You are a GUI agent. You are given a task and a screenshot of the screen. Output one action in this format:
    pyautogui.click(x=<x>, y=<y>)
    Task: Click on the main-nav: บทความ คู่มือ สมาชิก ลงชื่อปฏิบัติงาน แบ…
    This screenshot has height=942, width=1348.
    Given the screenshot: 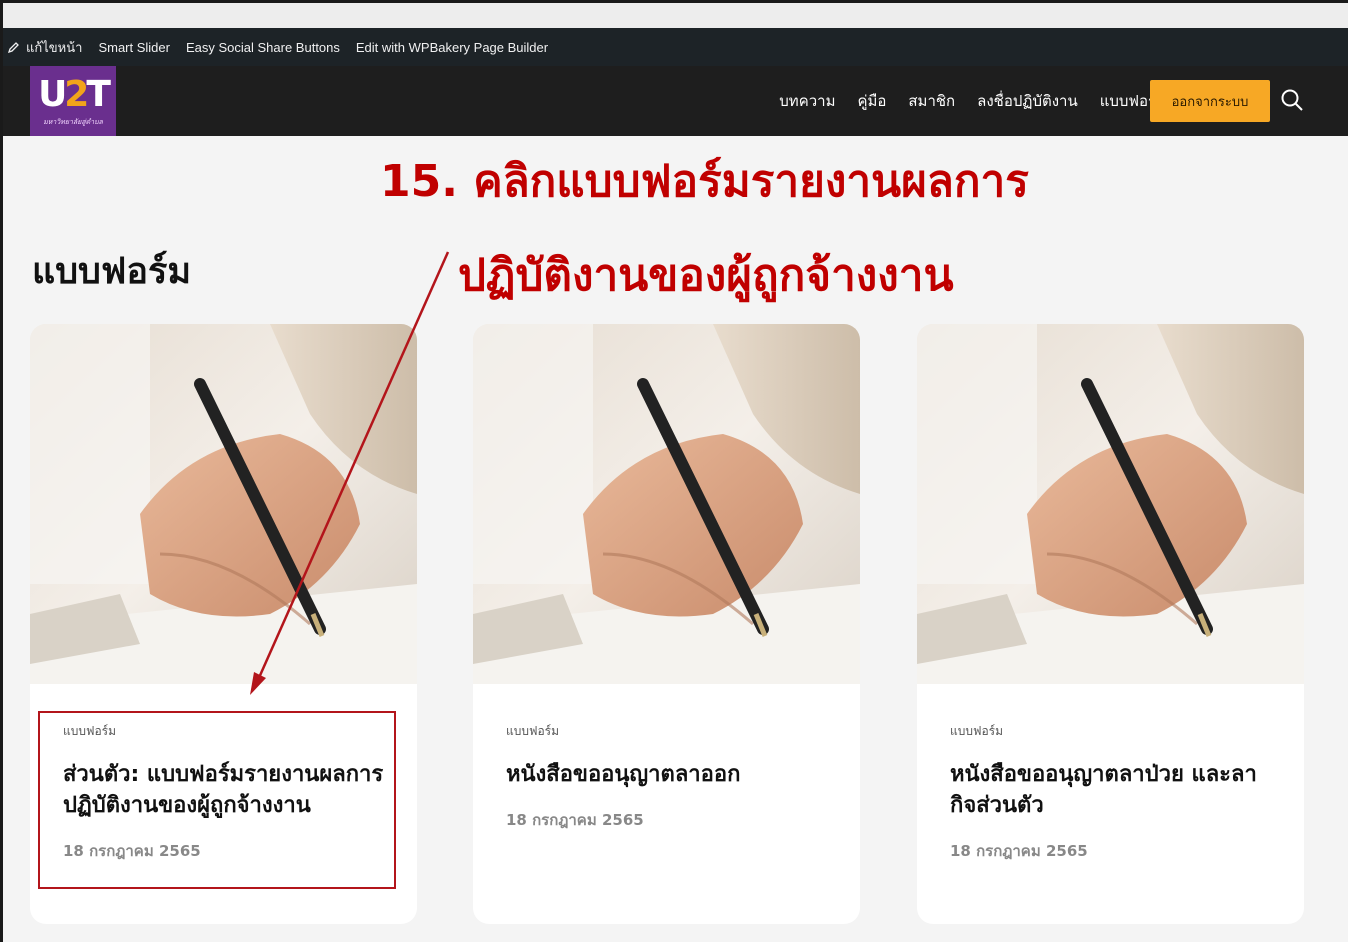 What is the action you would take?
    pyautogui.click(x=972, y=101)
    